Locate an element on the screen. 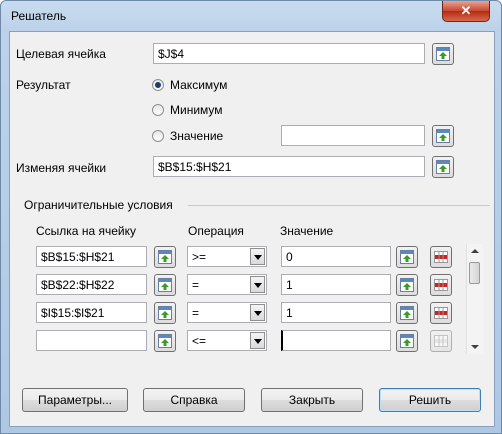 Image resolution: width=502 pixels, height=434 pixels. constraint-1-operator-value: >= is located at coordinates (199, 257).